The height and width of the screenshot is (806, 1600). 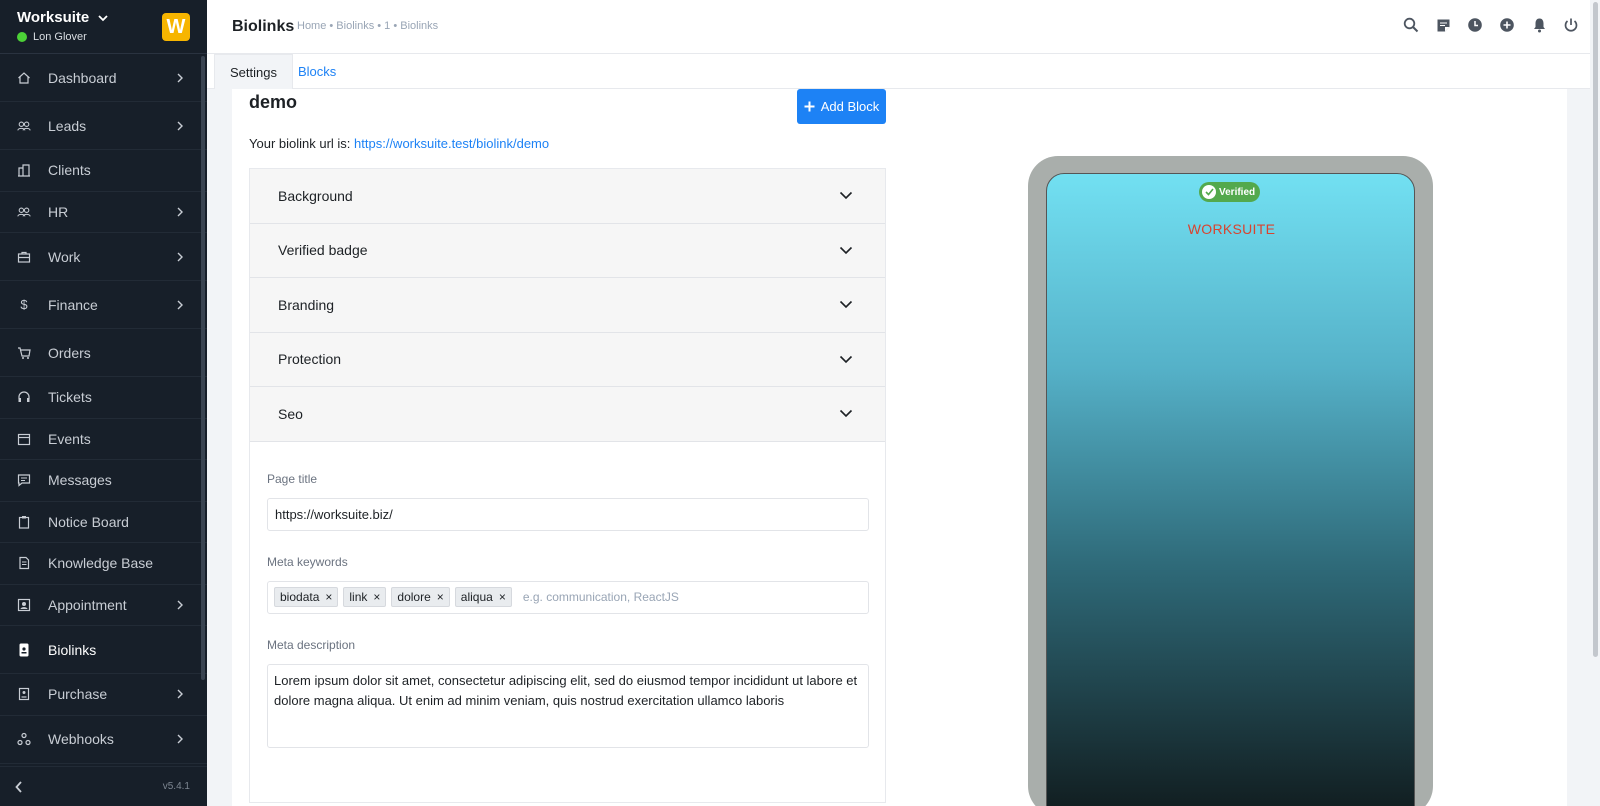 I want to click on url-prefix: Your biolink url is:, so click(x=300, y=143).